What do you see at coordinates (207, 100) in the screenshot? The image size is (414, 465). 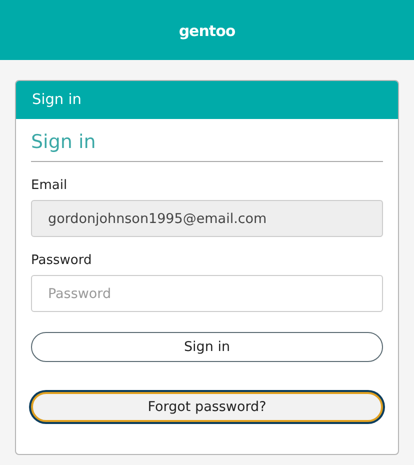 I see `card-title: Sign in` at bounding box center [207, 100].